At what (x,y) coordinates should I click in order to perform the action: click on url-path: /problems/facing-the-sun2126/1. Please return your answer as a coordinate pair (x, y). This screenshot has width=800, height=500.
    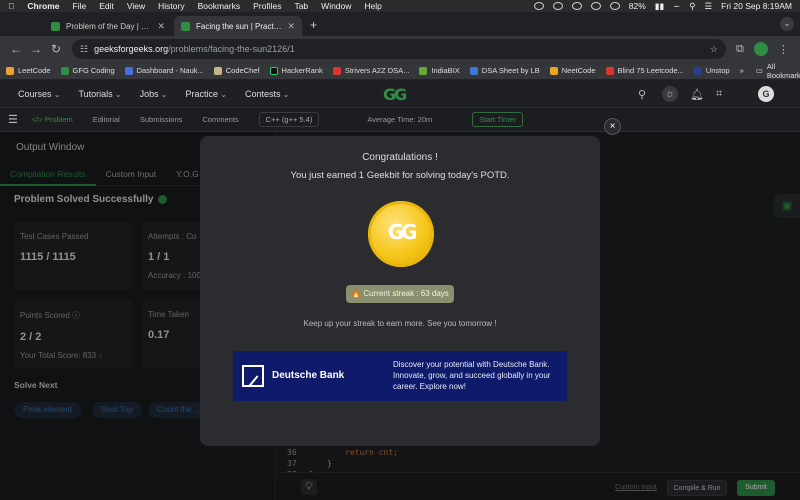
    Looking at the image, I should click on (231, 49).